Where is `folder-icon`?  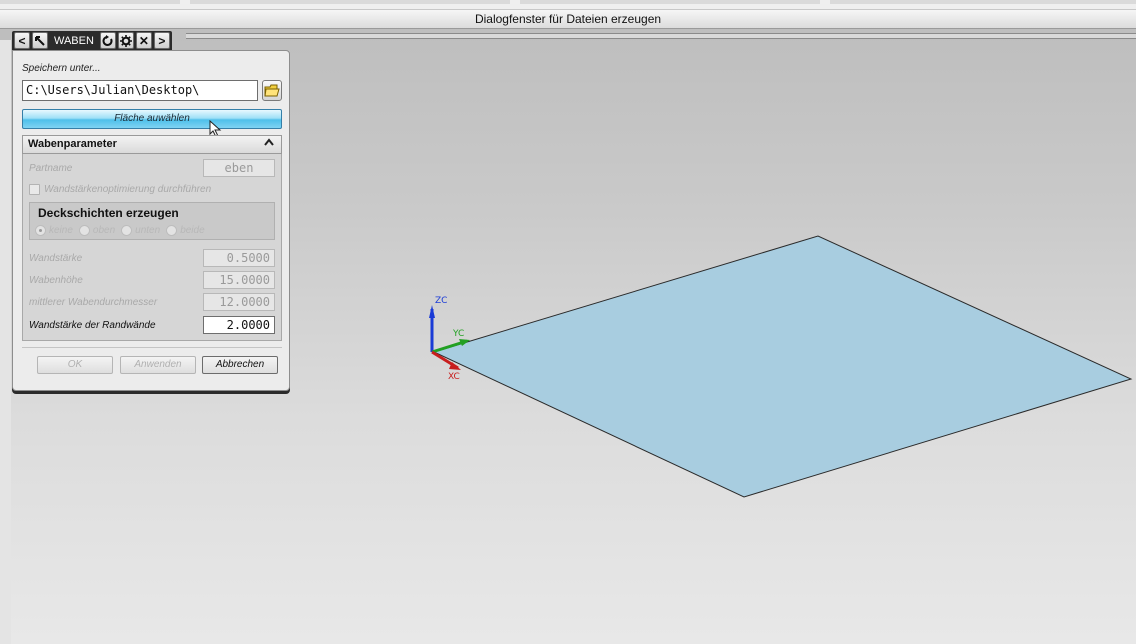
folder-icon is located at coordinates (272, 90).